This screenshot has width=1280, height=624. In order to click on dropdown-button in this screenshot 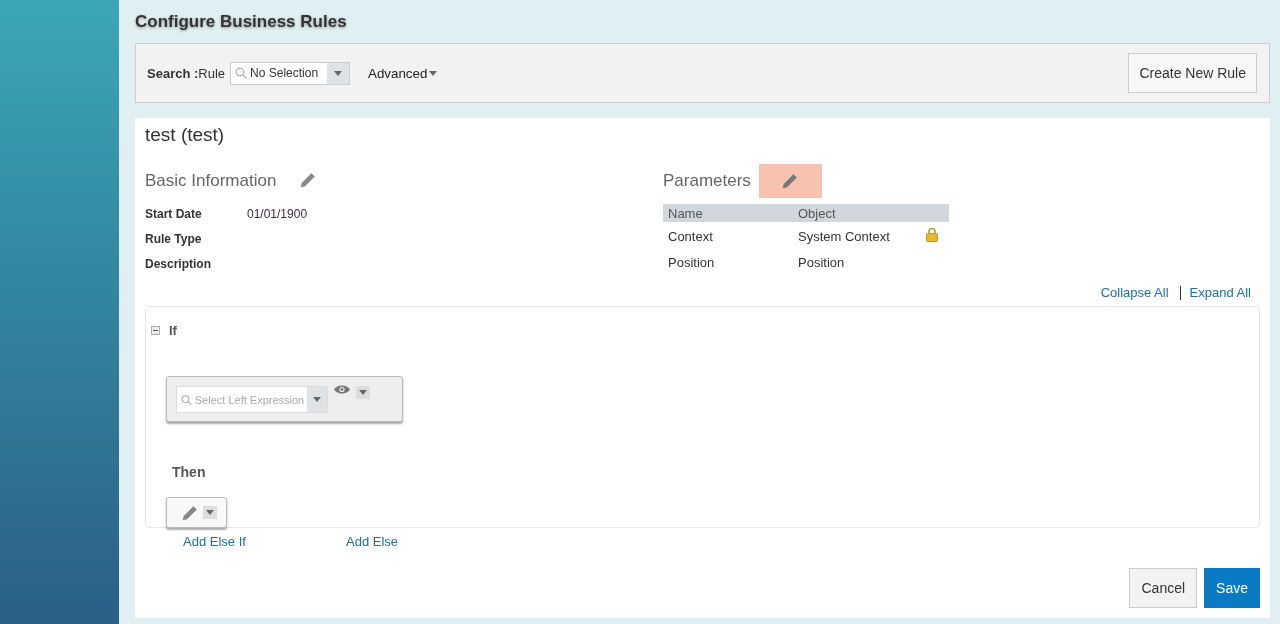, I will do `click(363, 392)`.